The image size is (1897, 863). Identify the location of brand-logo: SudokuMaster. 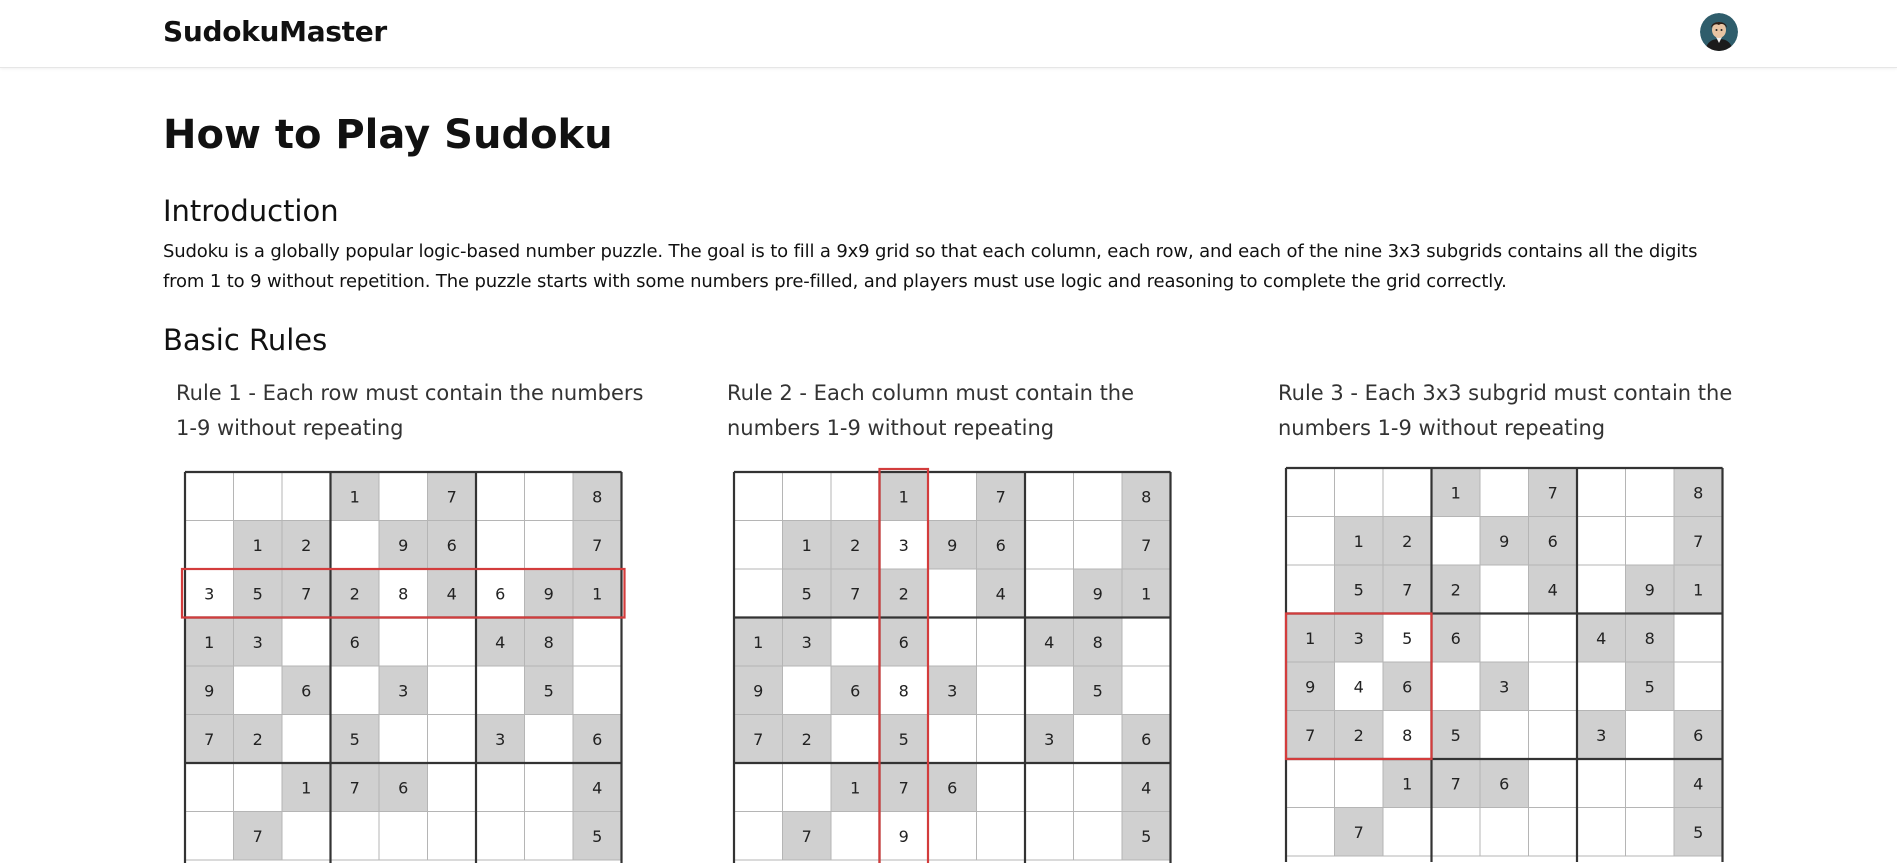
(275, 31).